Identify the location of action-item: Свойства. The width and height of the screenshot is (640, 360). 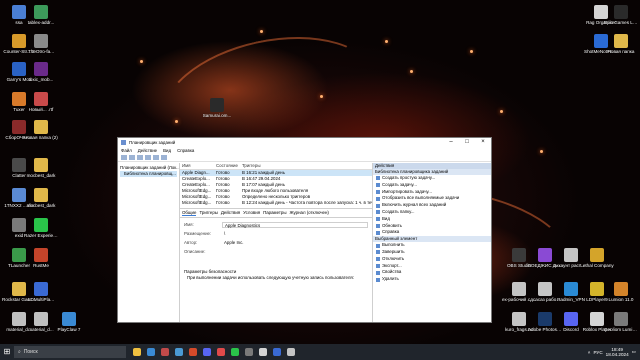
(432, 272).